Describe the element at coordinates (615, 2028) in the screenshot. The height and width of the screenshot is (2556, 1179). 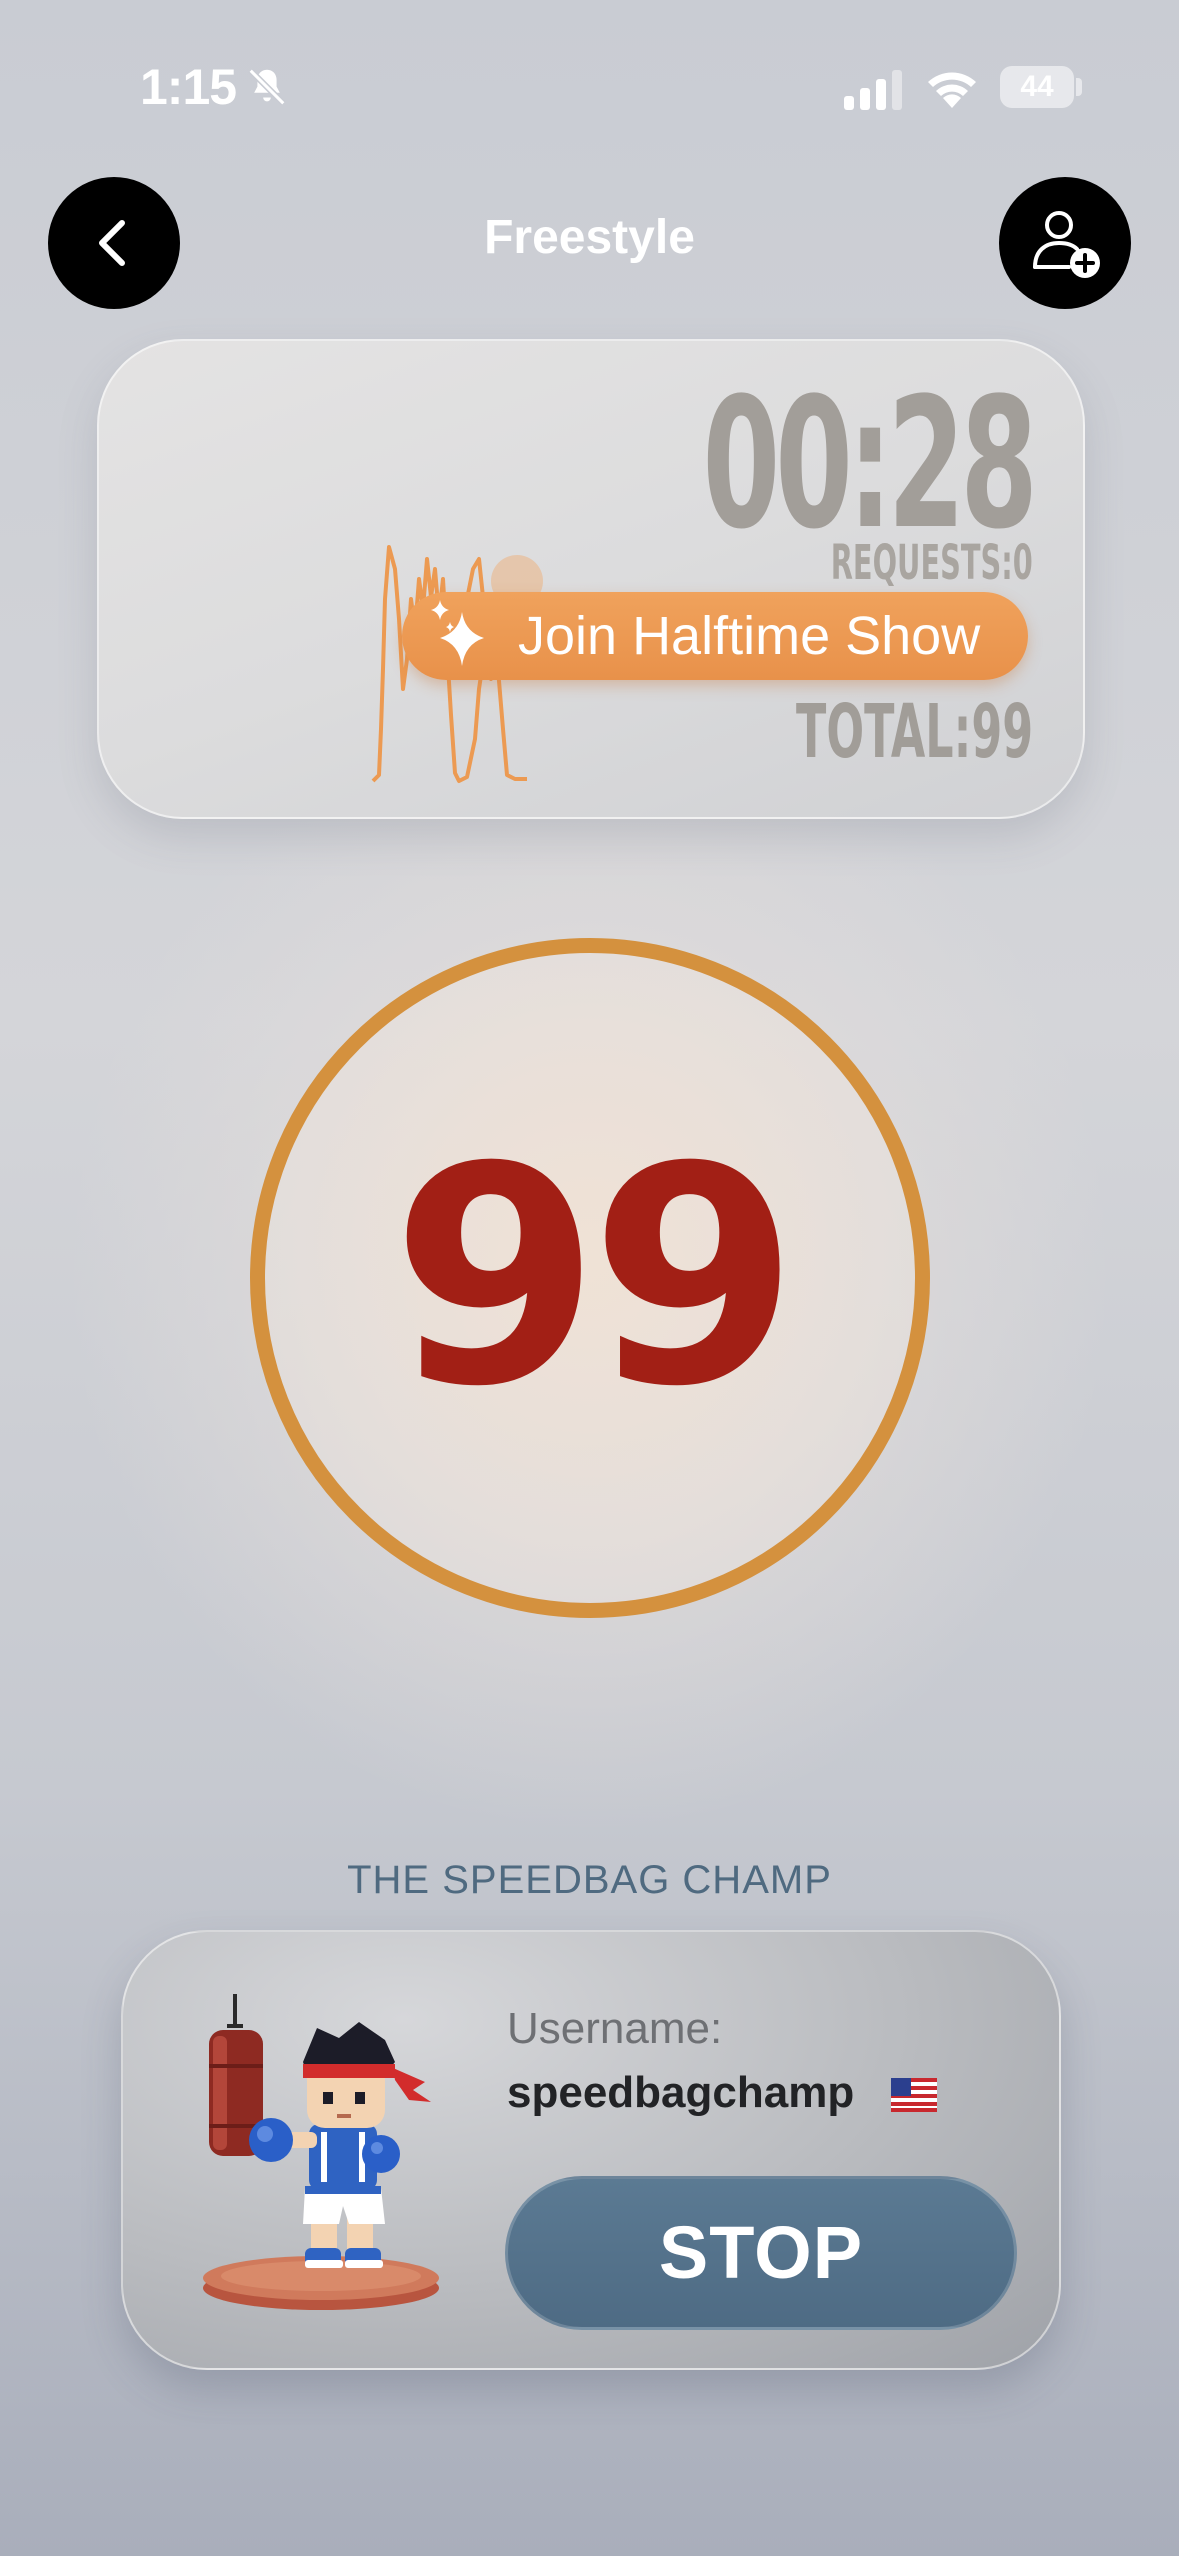
I see `username-label: Username:` at that location.